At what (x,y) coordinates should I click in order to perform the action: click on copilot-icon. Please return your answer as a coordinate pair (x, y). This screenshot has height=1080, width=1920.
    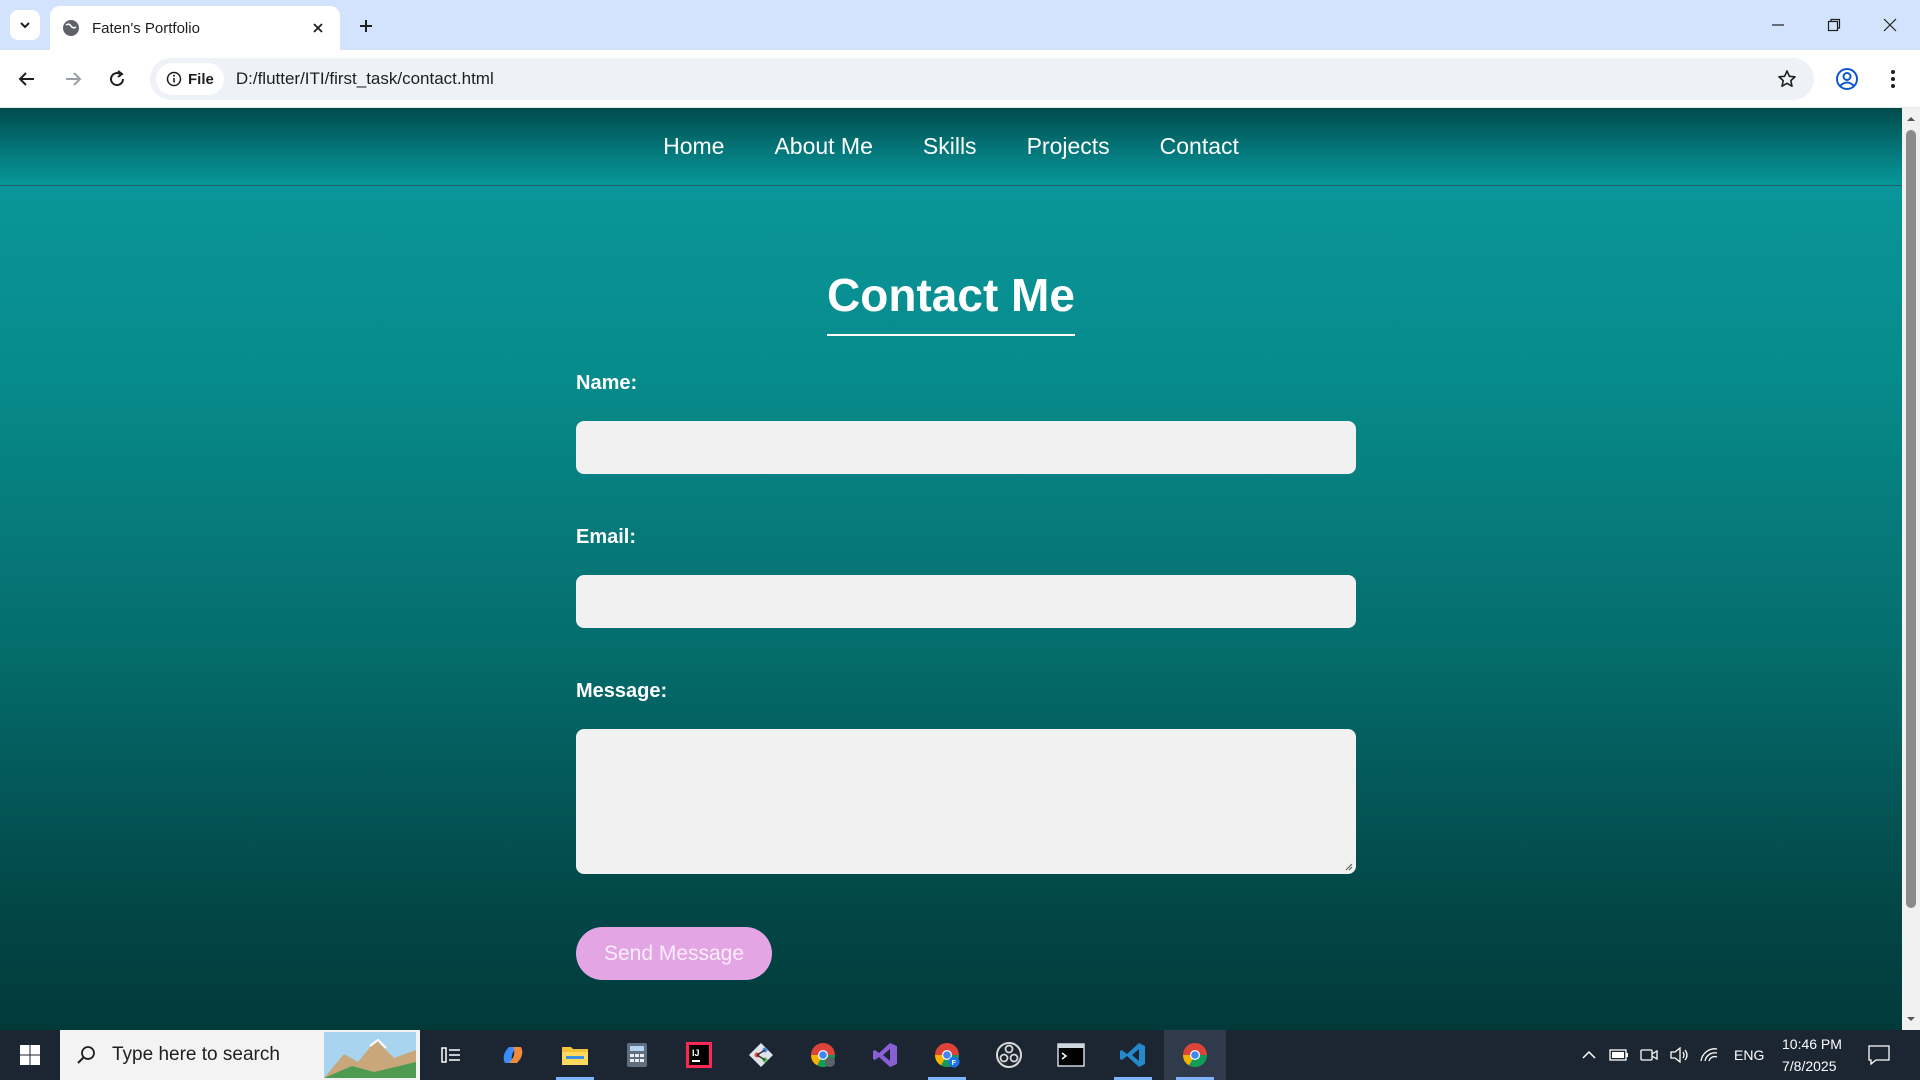
    Looking at the image, I should click on (513, 1055).